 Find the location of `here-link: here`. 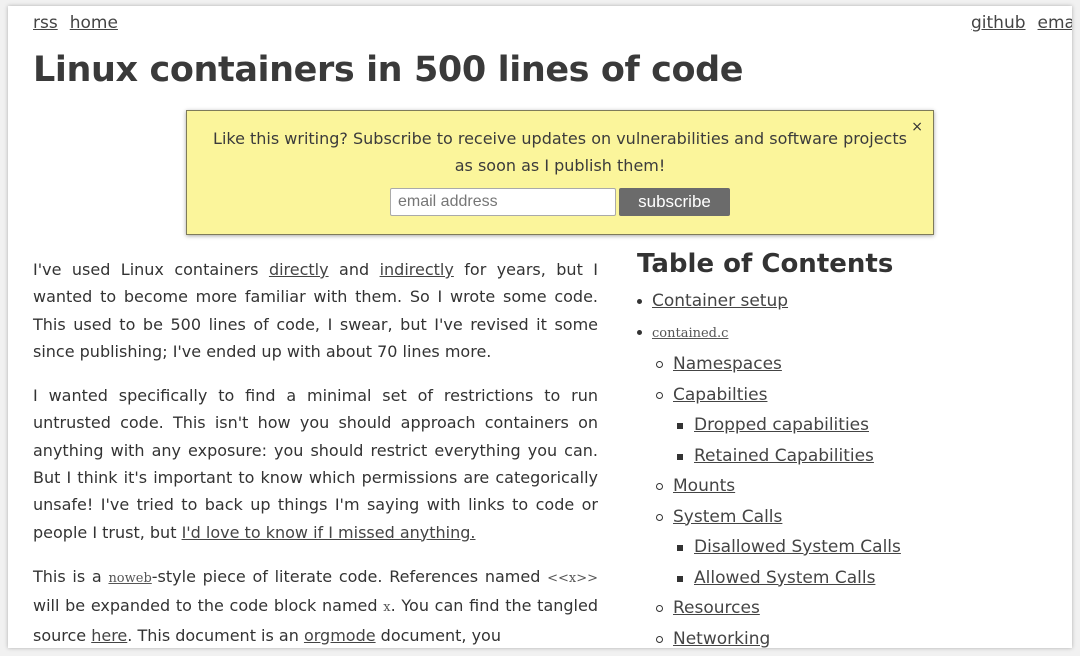

here-link: here is located at coordinates (109, 635).